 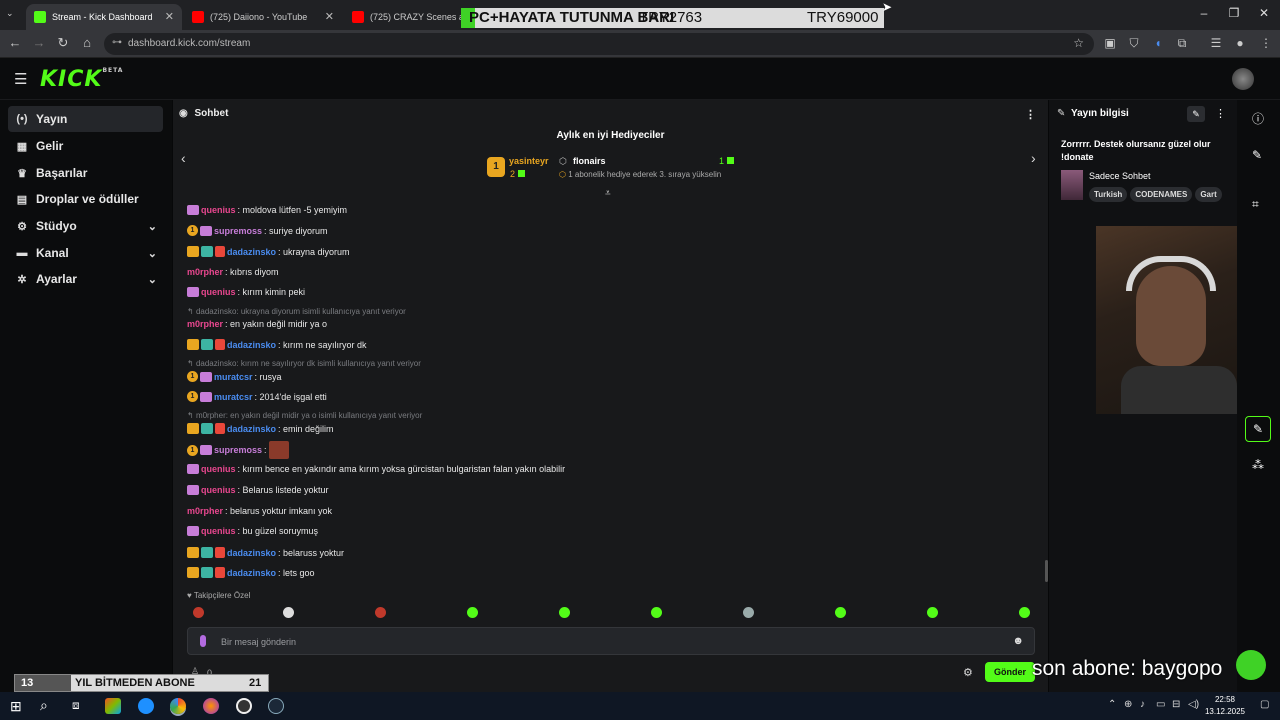 What do you see at coordinates (1078, 43) in the screenshot?
I see `bookmark-star-icon: ☆` at bounding box center [1078, 43].